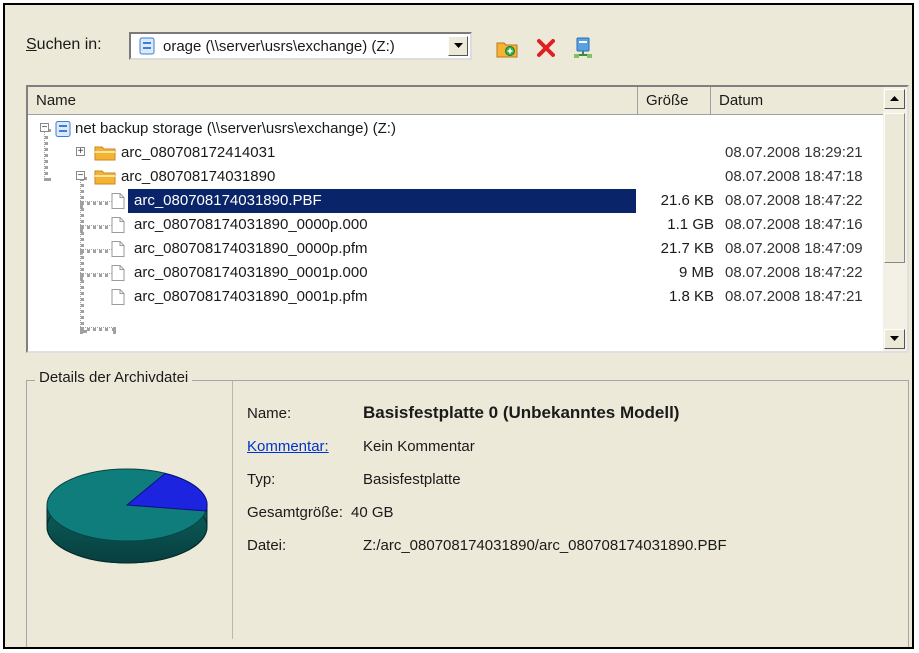 This screenshot has height=653, width=919. What do you see at coordinates (98, 329) in the screenshot?
I see `tree-line` at bounding box center [98, 329].